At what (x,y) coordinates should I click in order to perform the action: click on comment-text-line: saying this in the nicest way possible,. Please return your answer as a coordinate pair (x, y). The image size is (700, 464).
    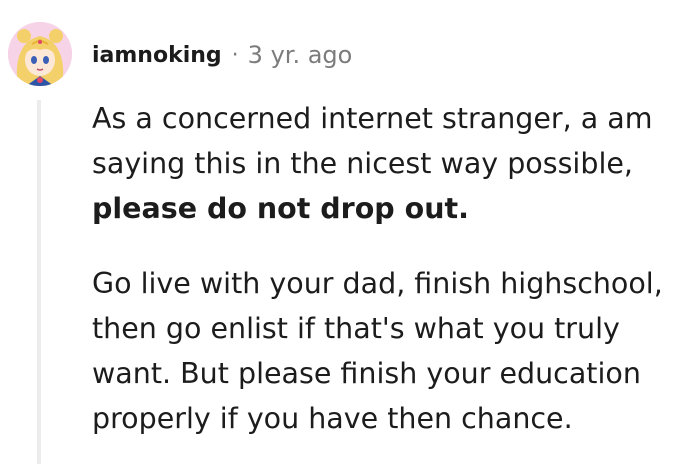
    Looking at the image, I should click on (362, 163).